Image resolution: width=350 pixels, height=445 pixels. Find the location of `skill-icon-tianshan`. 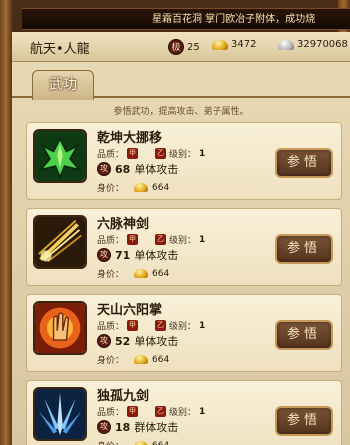

skill-icon-tianshan is located at coordinates (60, 328).